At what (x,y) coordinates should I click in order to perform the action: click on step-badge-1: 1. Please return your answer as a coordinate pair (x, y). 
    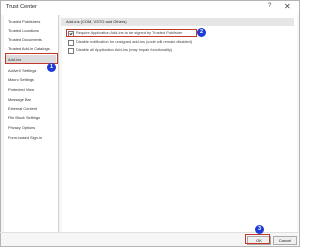
    Looking at the image, I should click on (51, 67).